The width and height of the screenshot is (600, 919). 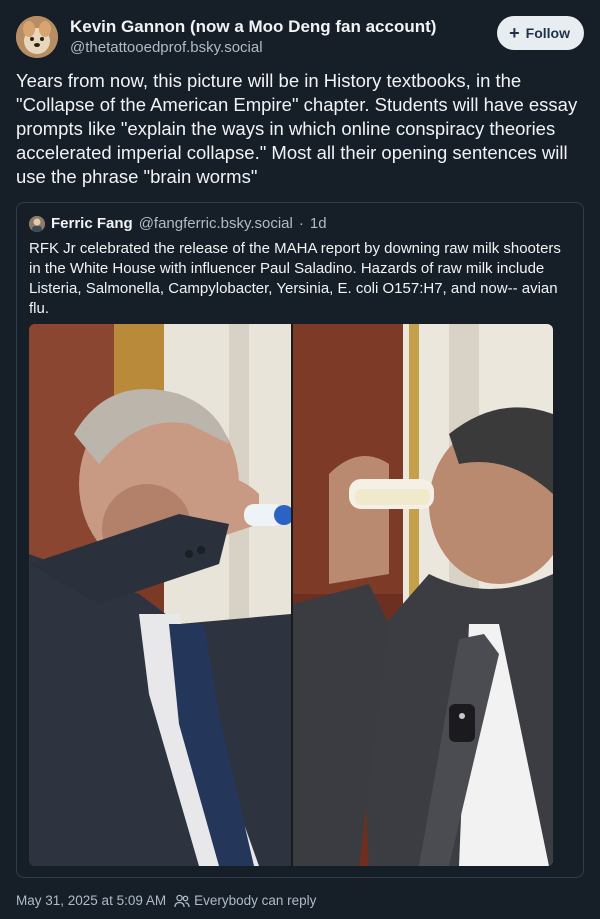 What do you see at coordinates (92, 223) in the screenshot?
I see `quoted-author-name: Ferric Fang` at bounding box center [92, 223].